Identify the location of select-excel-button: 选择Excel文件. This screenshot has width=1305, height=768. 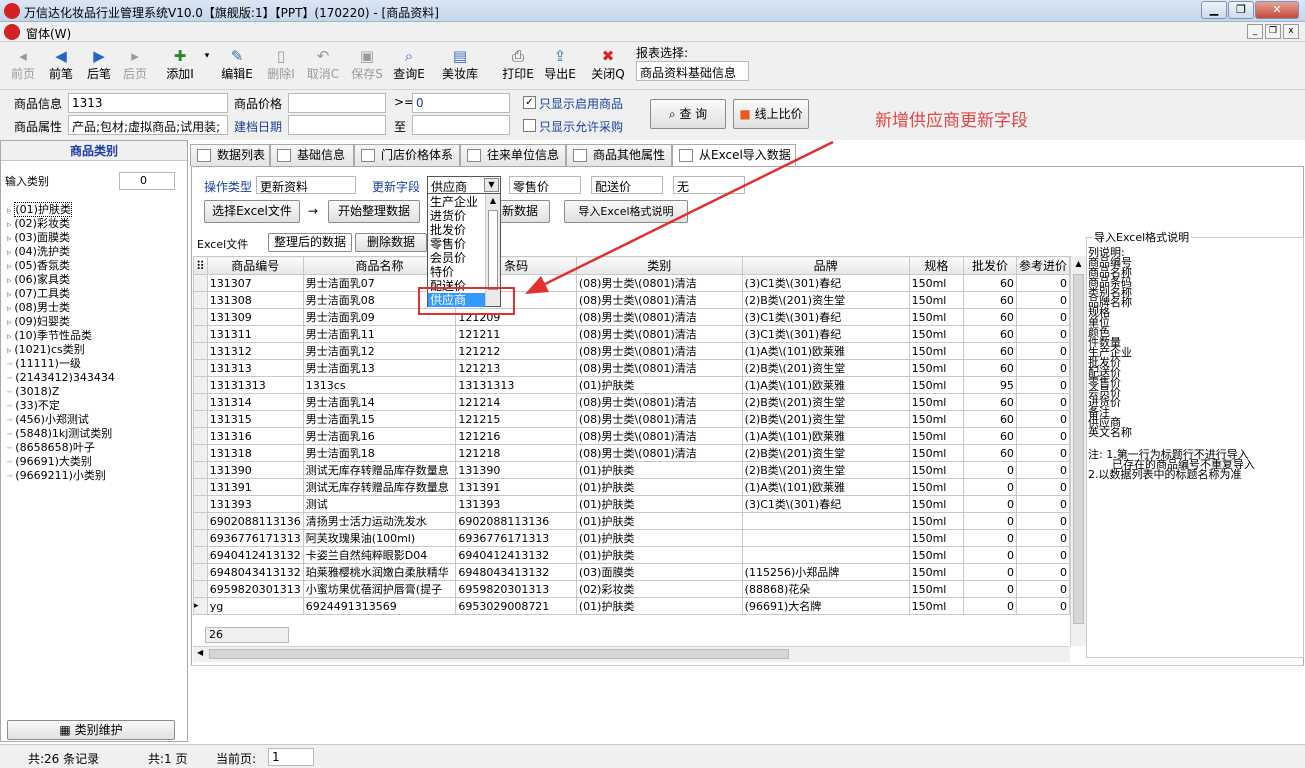
(252, 211).